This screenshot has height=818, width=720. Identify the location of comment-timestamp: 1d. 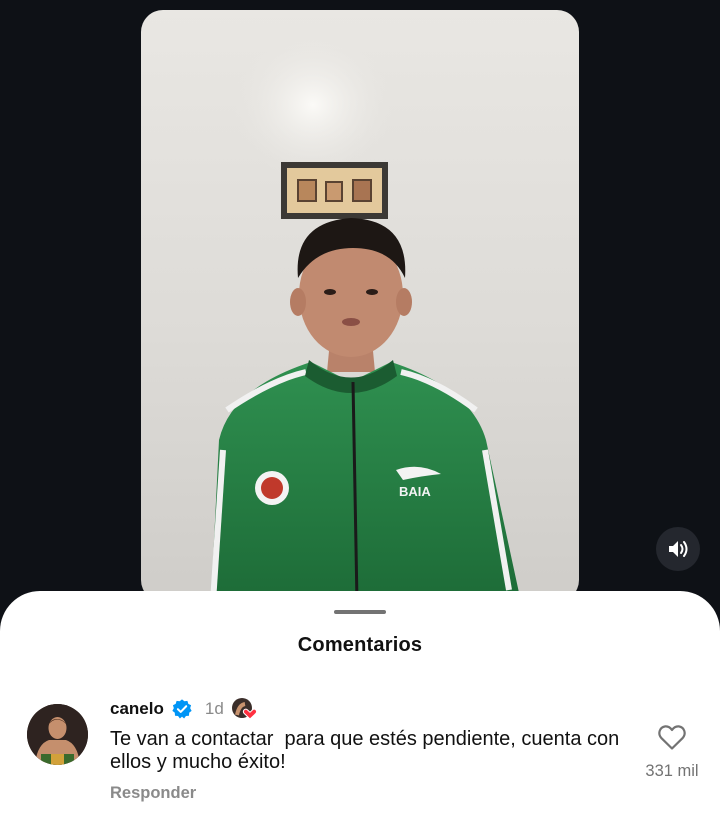
(214, 708).